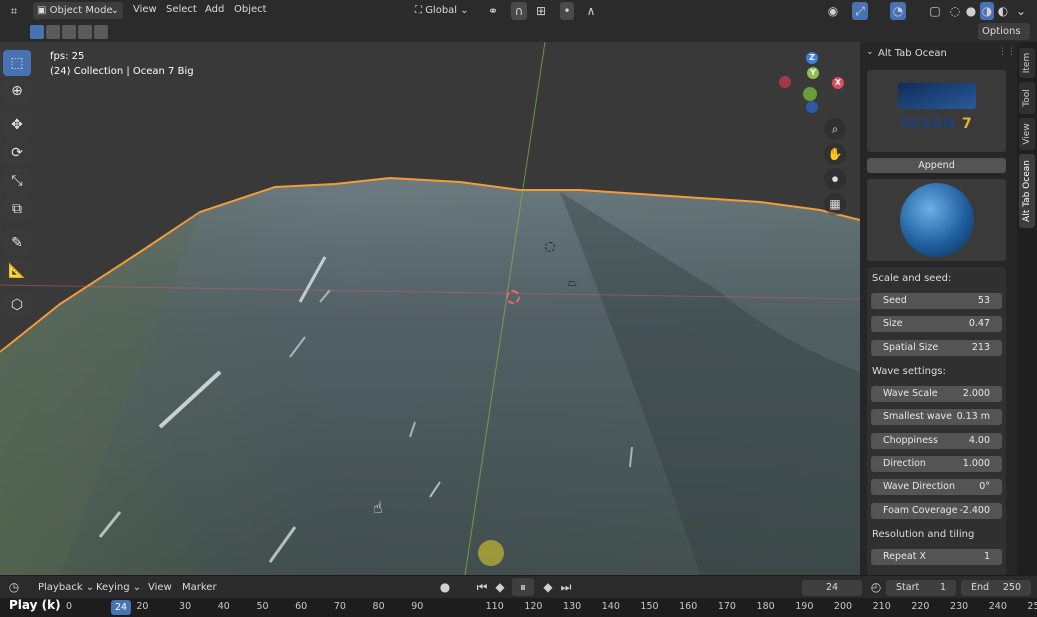  What do you see at coordinates (1027, 63) in the screenshot?
I see `tab-item: Item` at bounding box center [1027, 63].